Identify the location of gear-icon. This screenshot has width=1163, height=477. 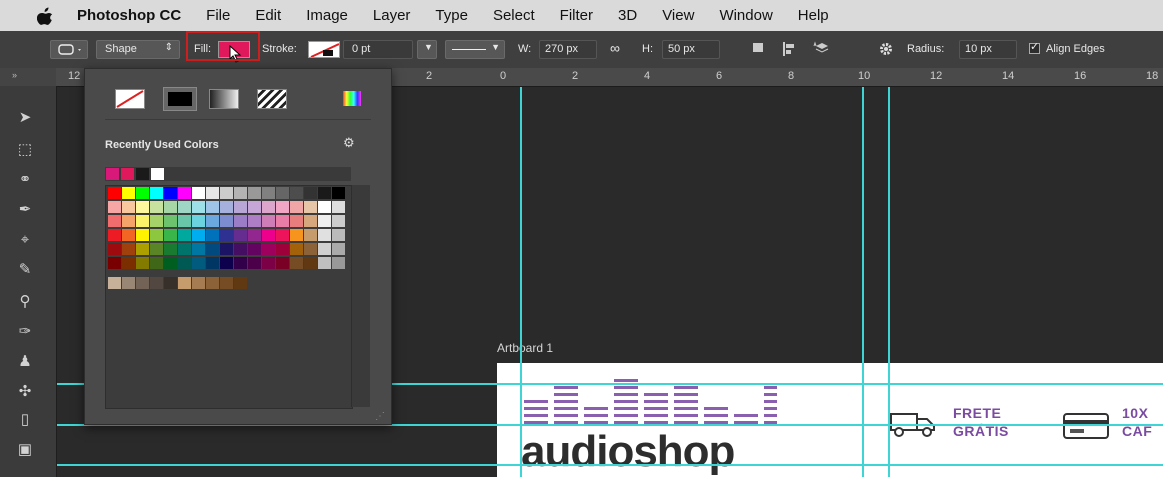
(886, 49).